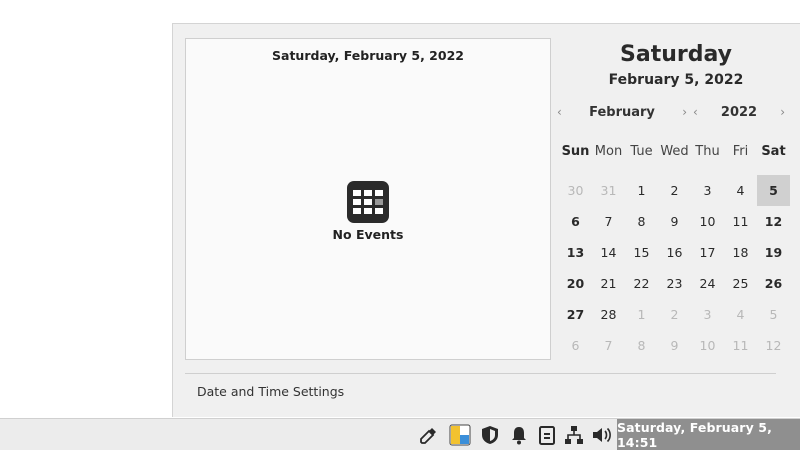  I want to click on no-events-label: No Events, so click(368, 234).